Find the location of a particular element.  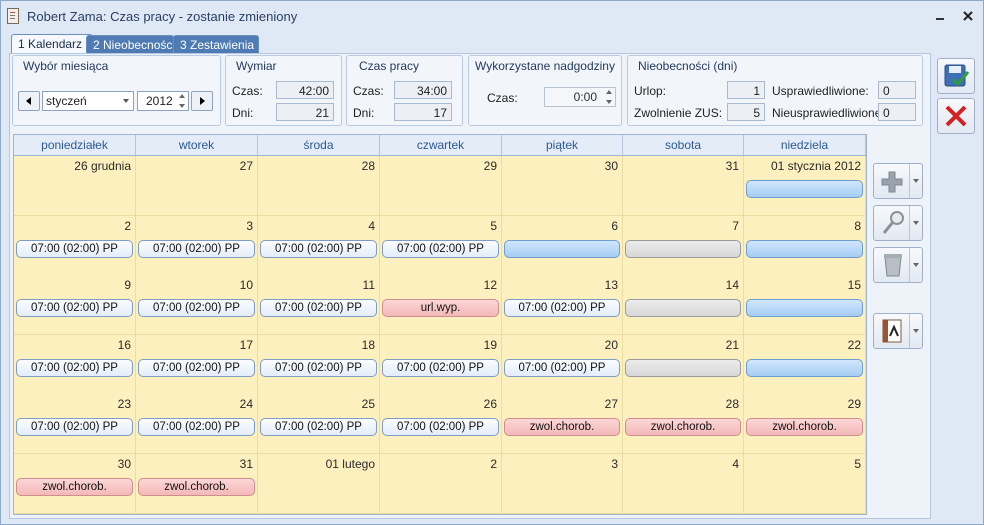

calendar-day-cell: 3 07:00 (02:00) PP is located at coordinates (197, 246).